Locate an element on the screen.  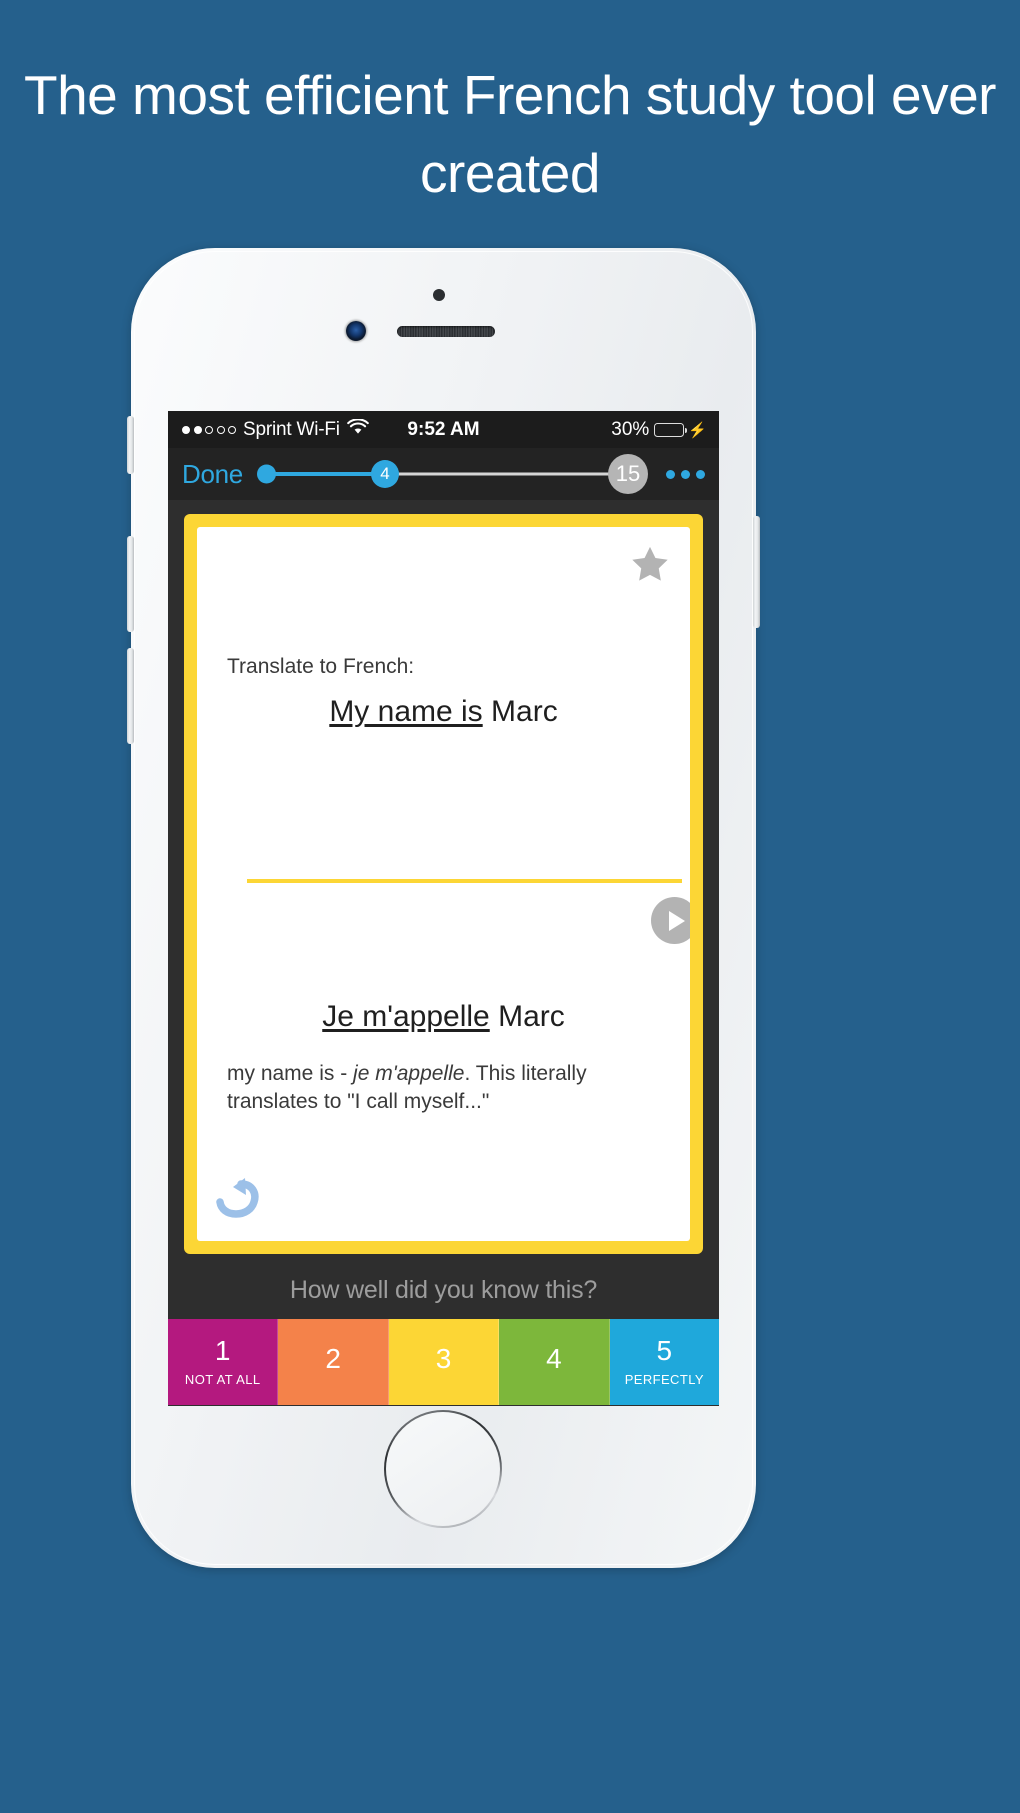
progress-slider: 4 15 is located at coordinates (452, 474).